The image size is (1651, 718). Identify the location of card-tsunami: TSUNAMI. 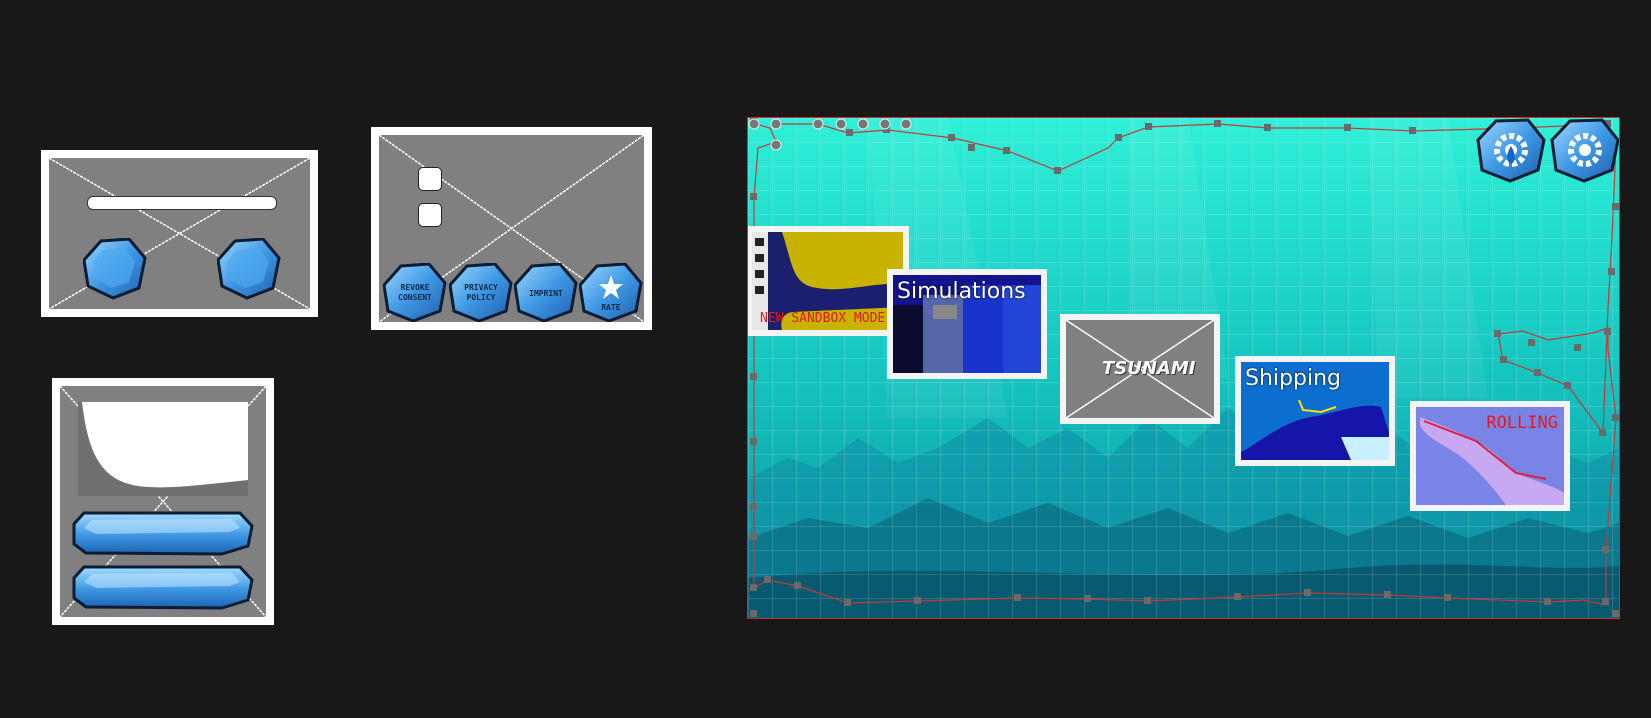
(1140, 369).